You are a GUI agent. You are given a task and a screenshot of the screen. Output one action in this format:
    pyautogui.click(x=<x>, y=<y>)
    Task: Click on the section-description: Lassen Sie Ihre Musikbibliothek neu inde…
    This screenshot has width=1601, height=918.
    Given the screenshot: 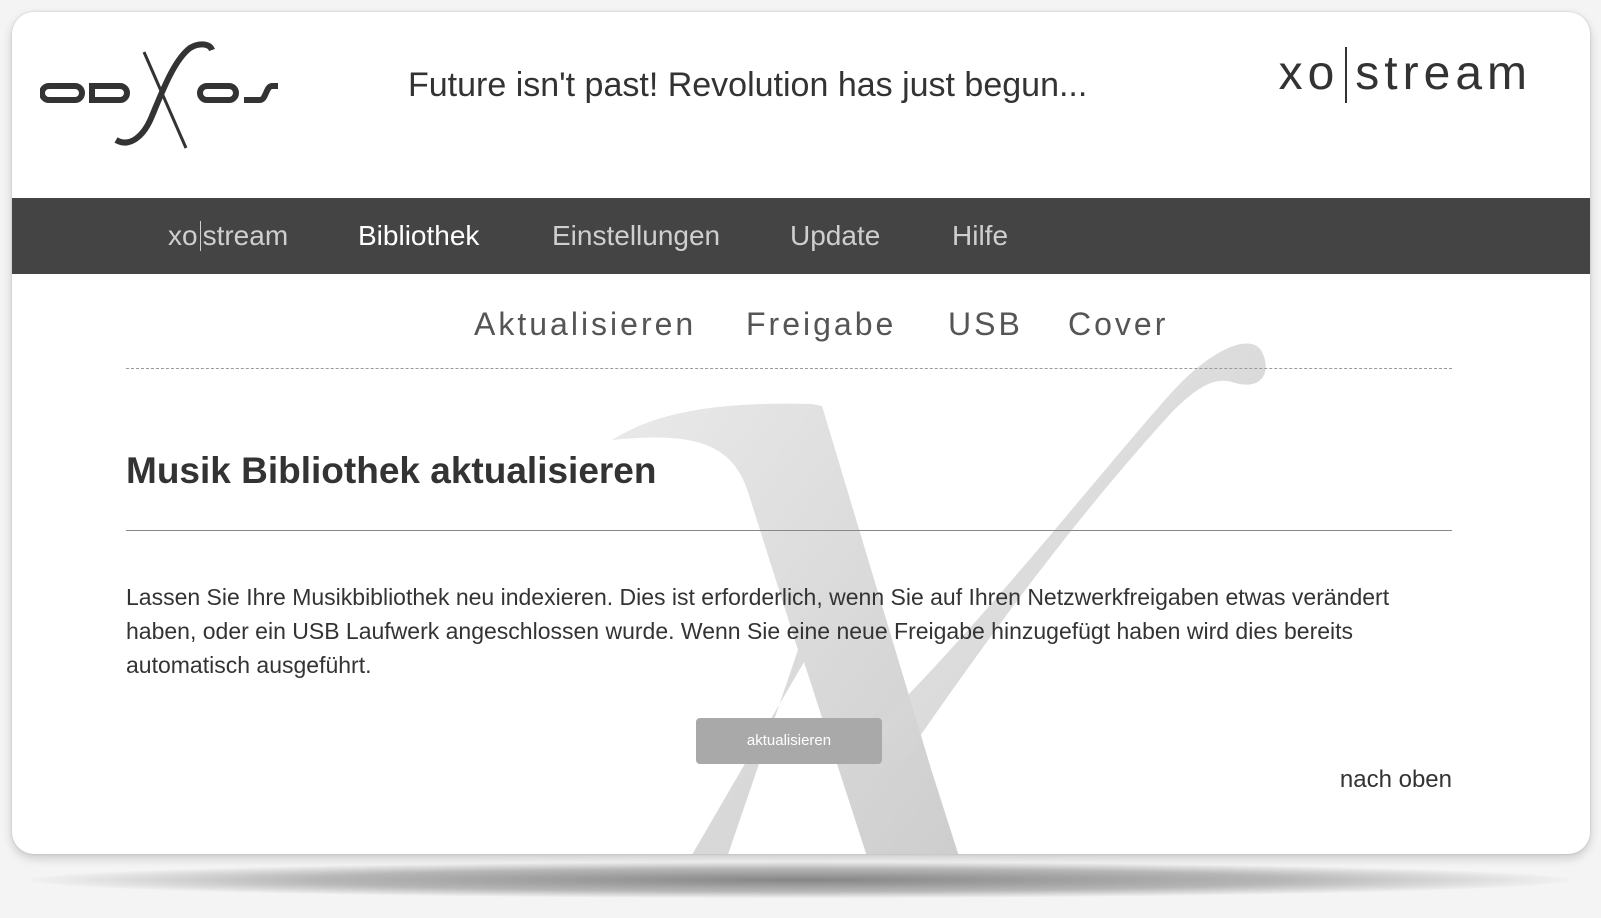 What is the action you would take?
    pyautogui.click(x=758, y=631)
    